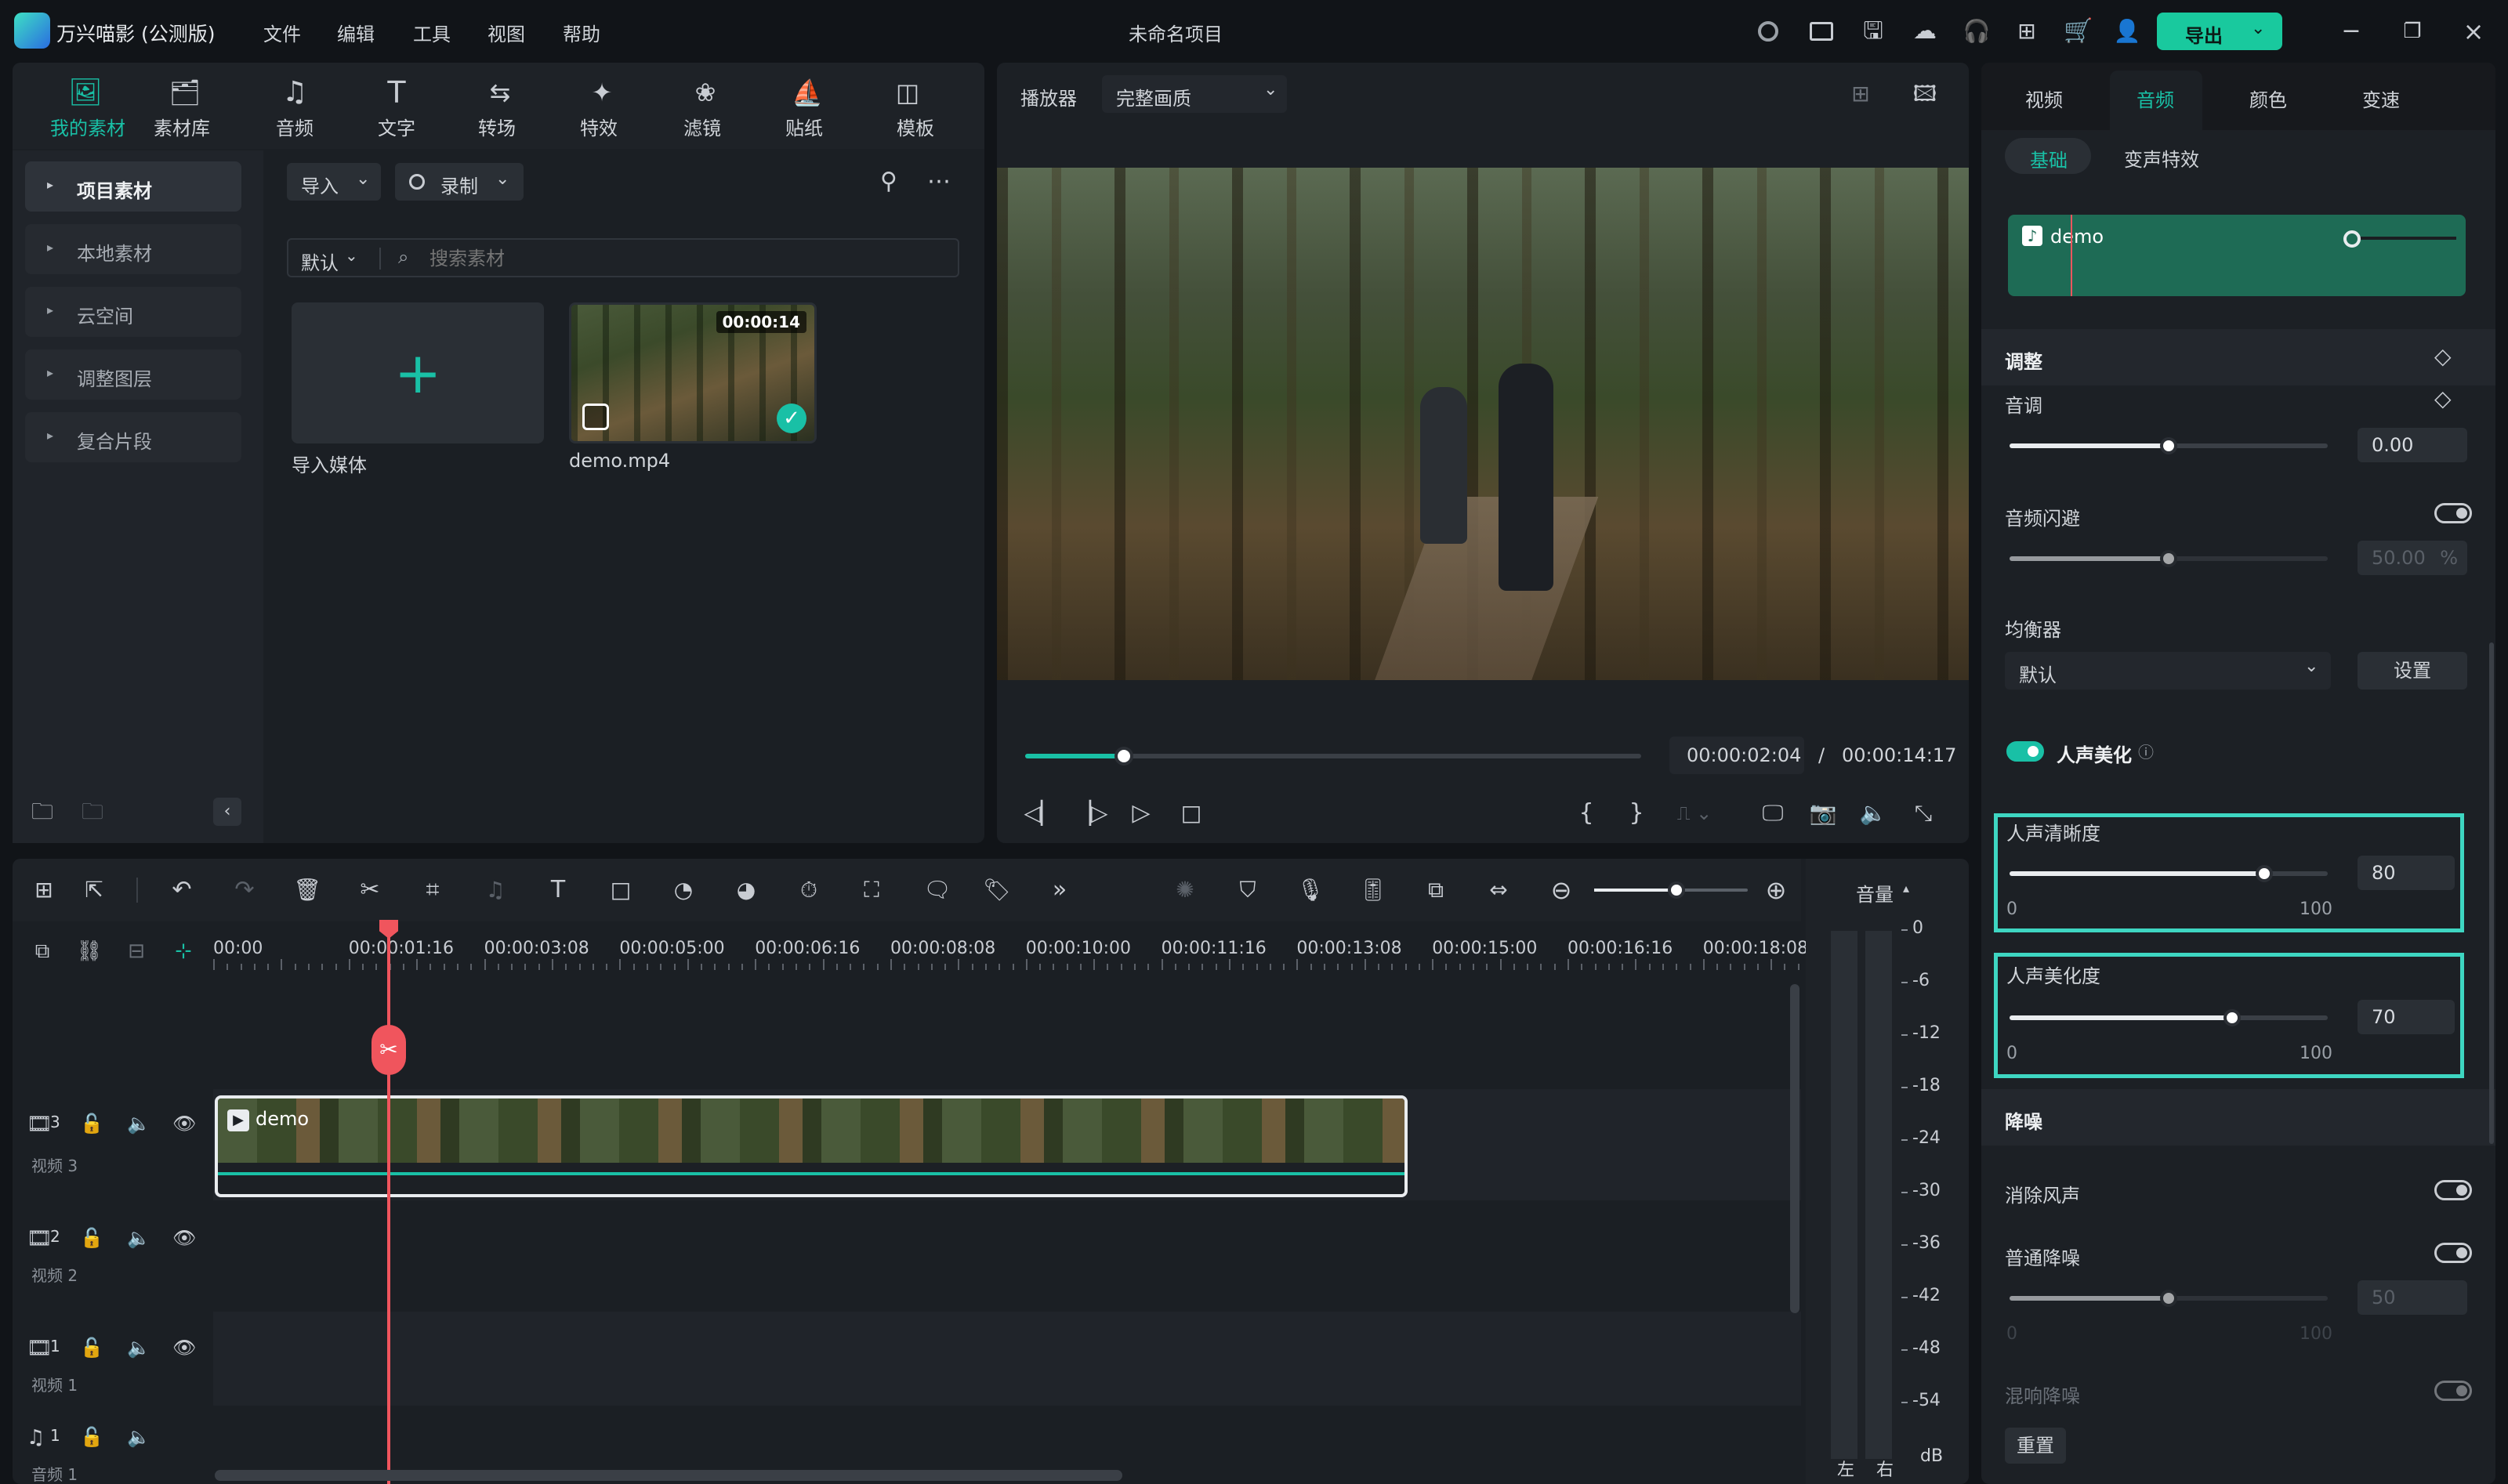 The width and height of the screenshot is (2508, 1484). I want to click on cloud-upload-icon: ☁, so click(1925, 31).